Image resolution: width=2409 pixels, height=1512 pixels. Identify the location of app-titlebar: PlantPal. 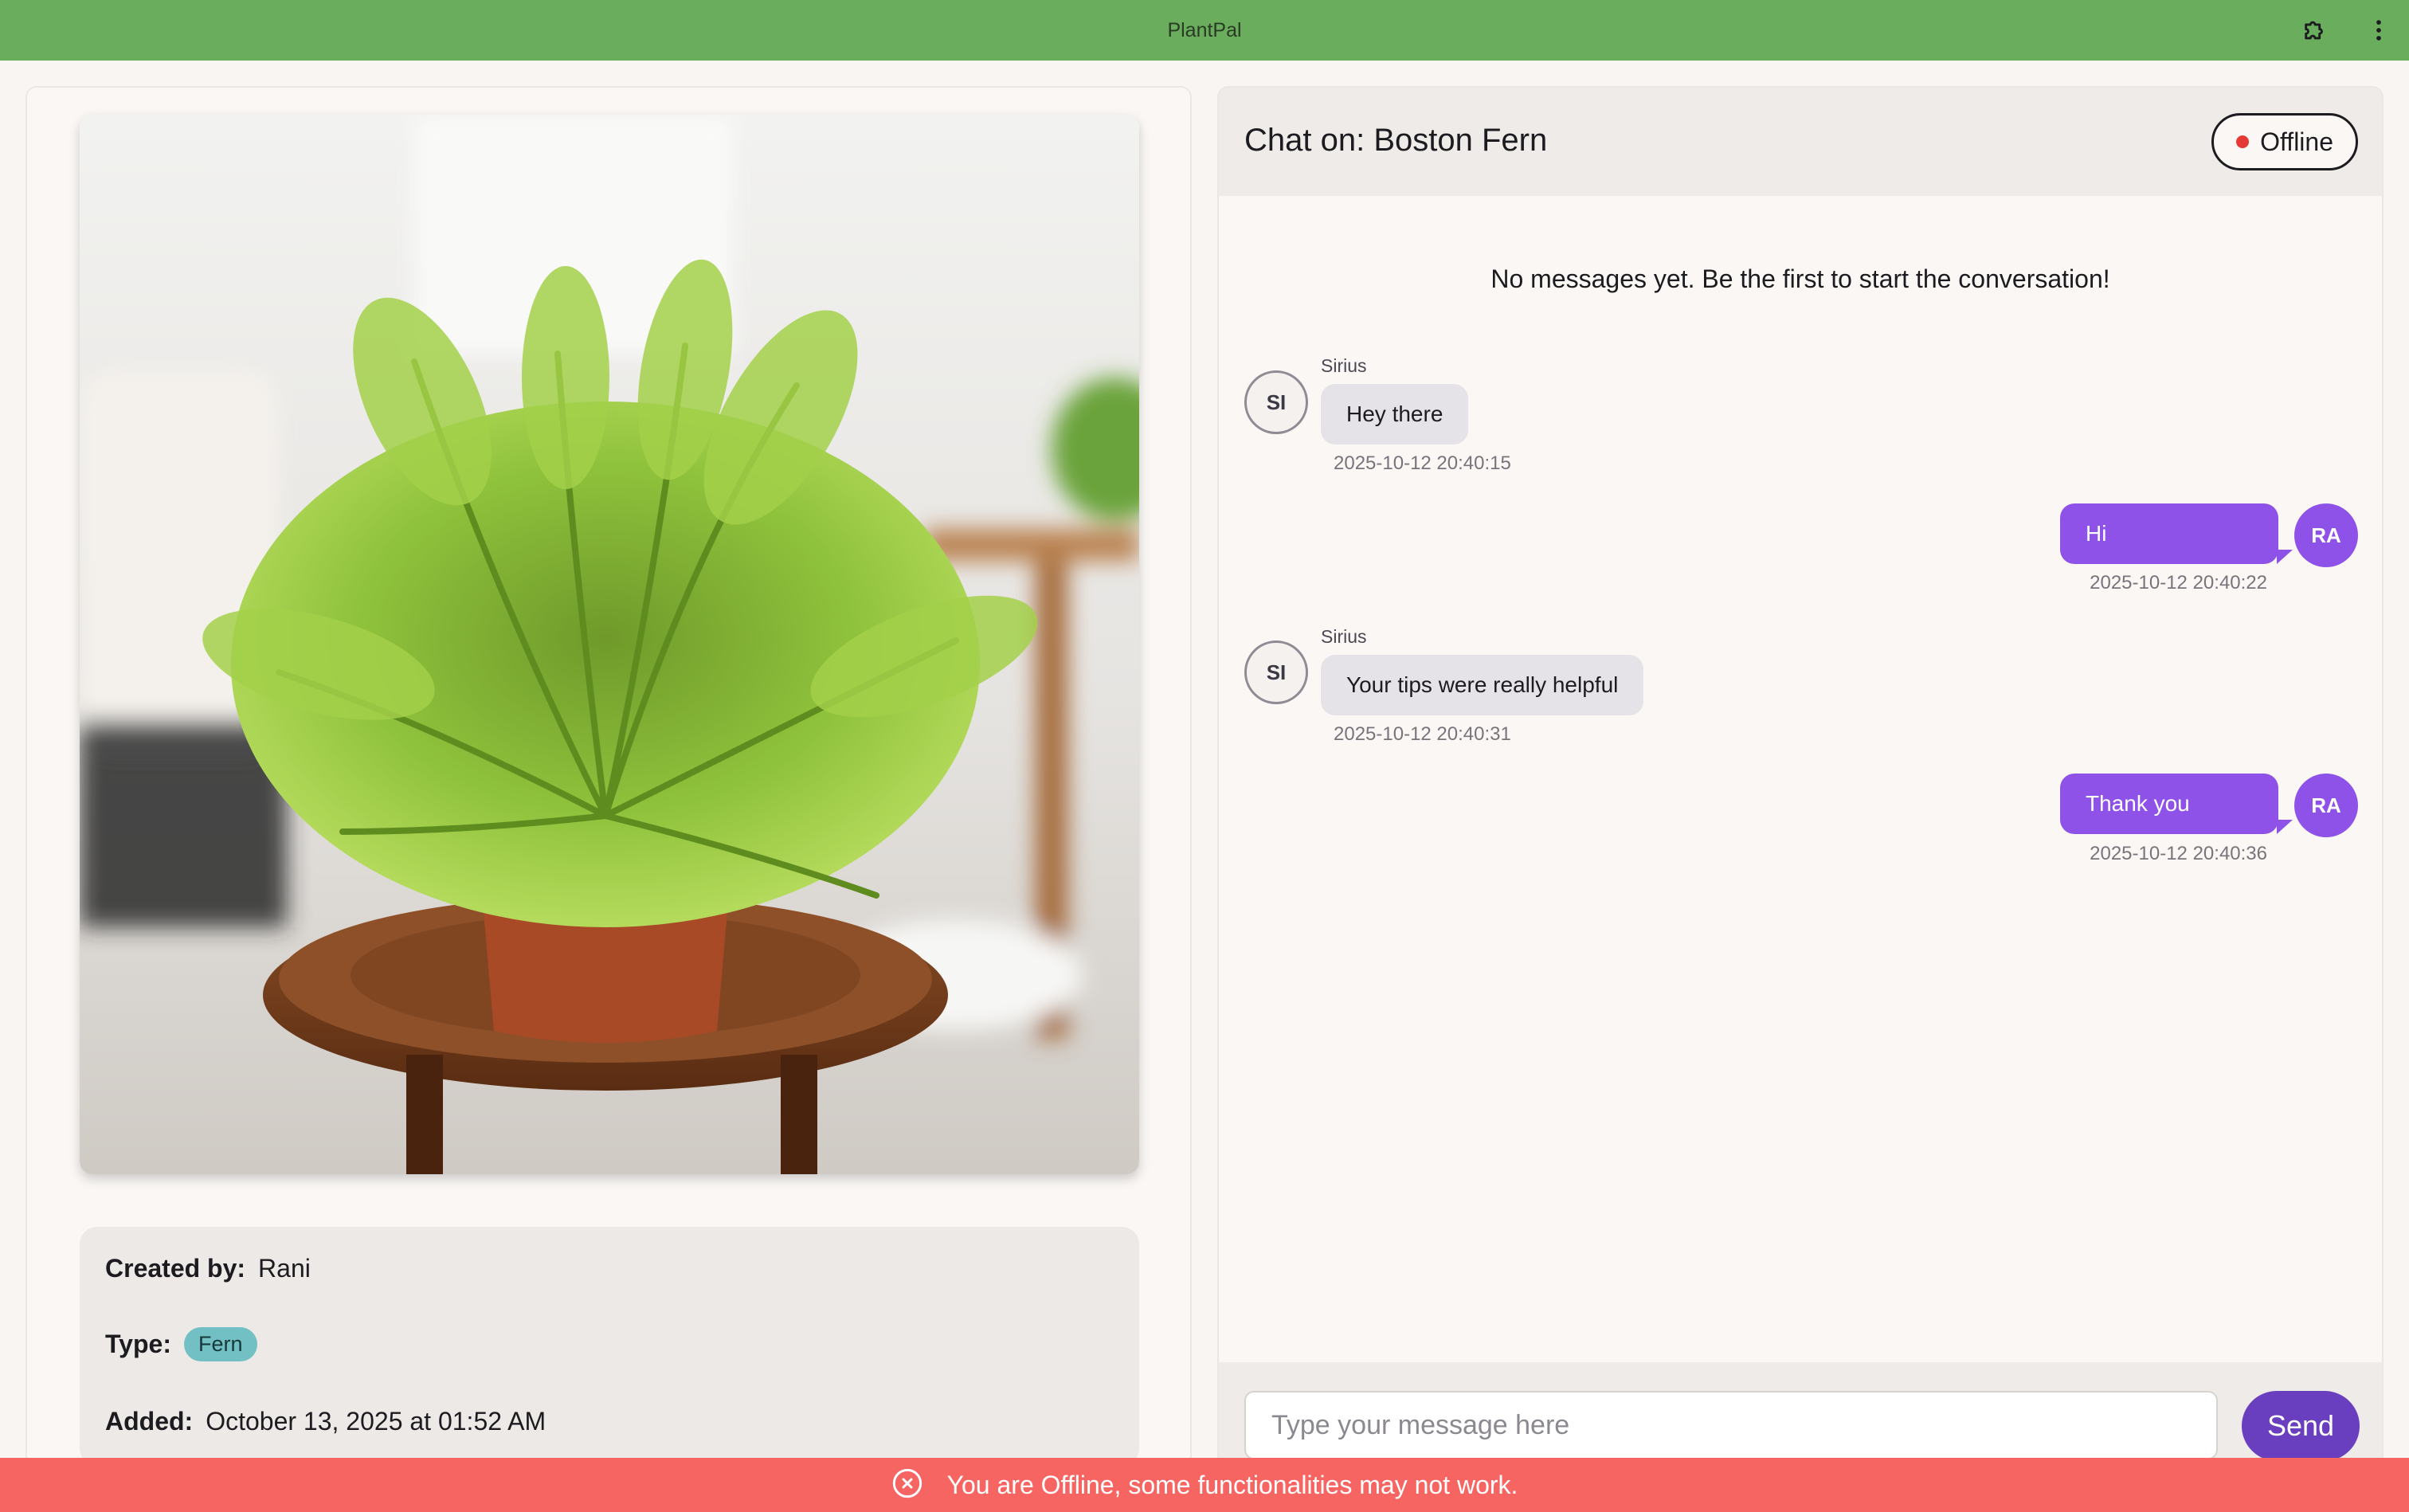
(1204, 31).